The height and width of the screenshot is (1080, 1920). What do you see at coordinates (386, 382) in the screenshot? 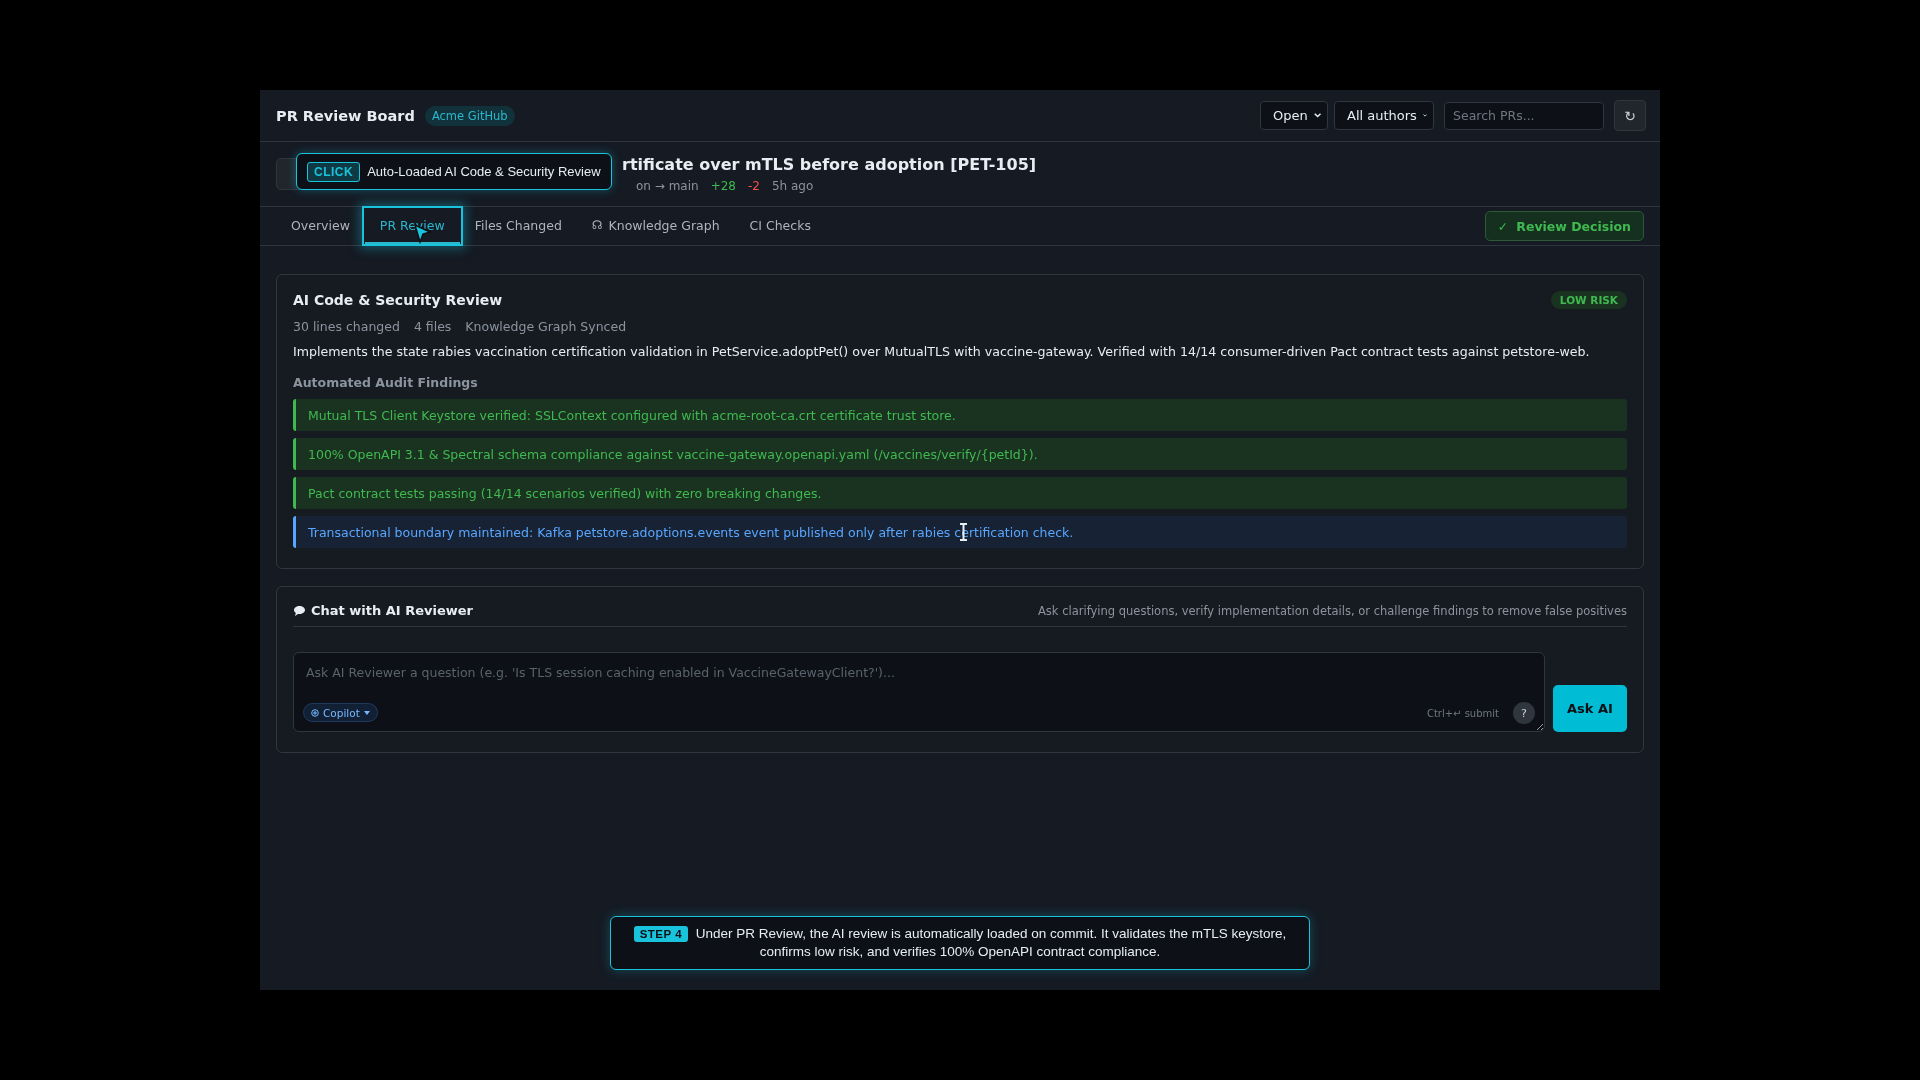
I see `findings-heading: Automated Audit Findings` at bounding box center [386, 382].